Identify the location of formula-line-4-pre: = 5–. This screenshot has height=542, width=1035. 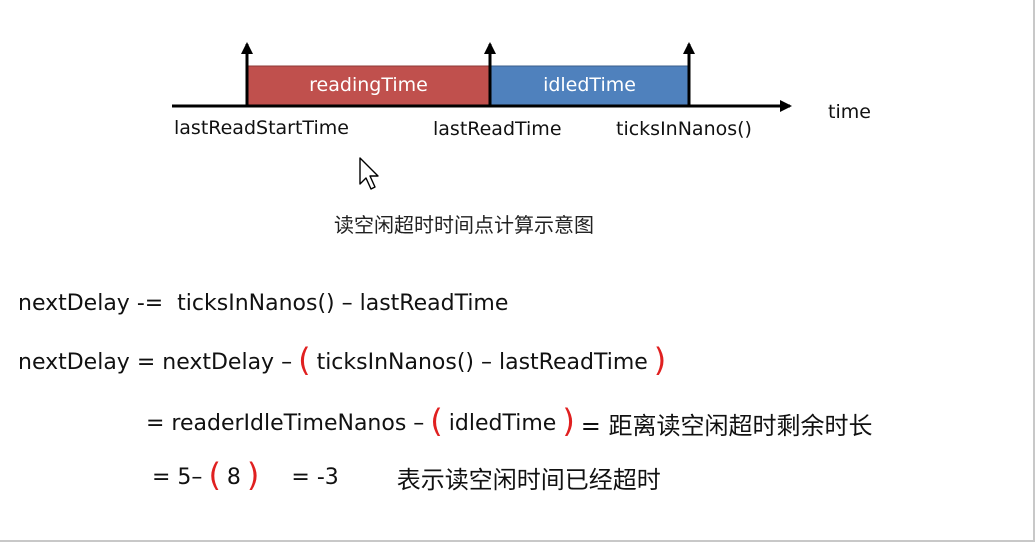
(177, 477).